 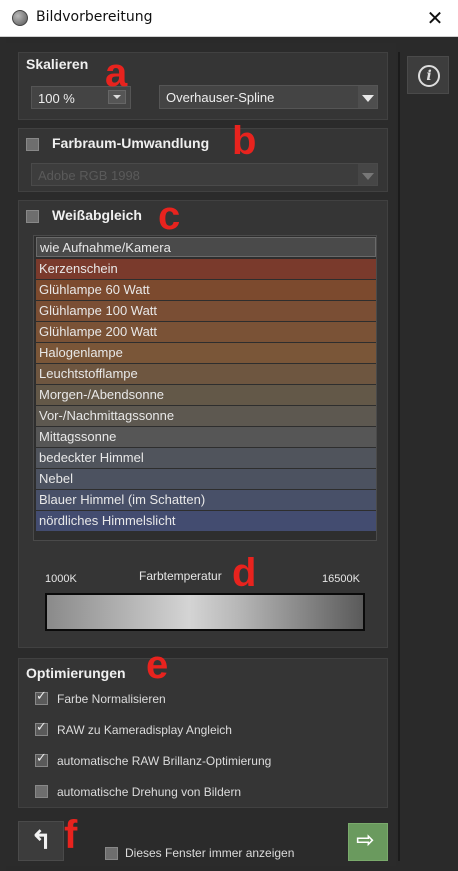 I want to click on option-normalize-label: Farbe Normalisieren, so click(x=111, y=699).